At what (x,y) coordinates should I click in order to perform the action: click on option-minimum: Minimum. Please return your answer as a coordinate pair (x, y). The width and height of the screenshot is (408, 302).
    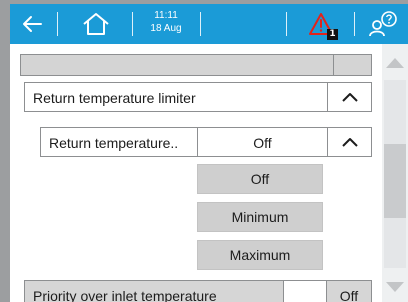
    Looking at the image, I should click on (260, 217).